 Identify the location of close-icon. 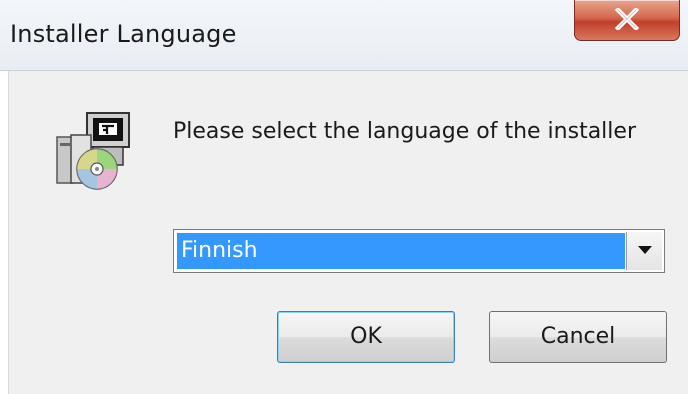
(627, 19).